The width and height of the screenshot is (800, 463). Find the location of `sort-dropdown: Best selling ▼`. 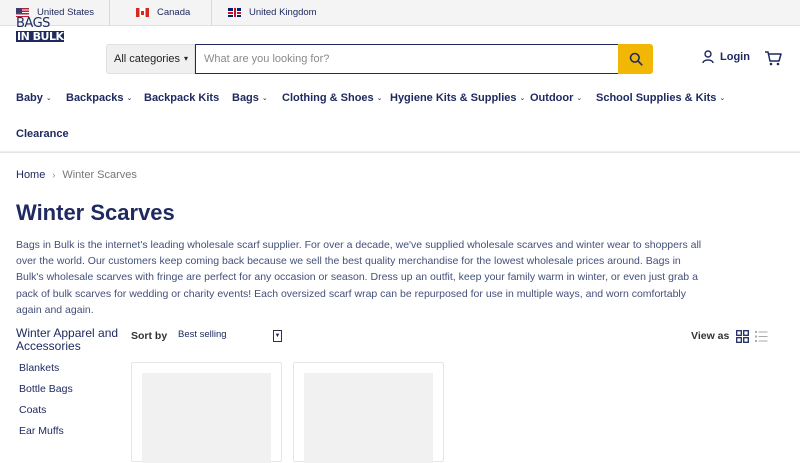

sort-dropdown: Best selling ▼ is located at coordinates (227, 336).